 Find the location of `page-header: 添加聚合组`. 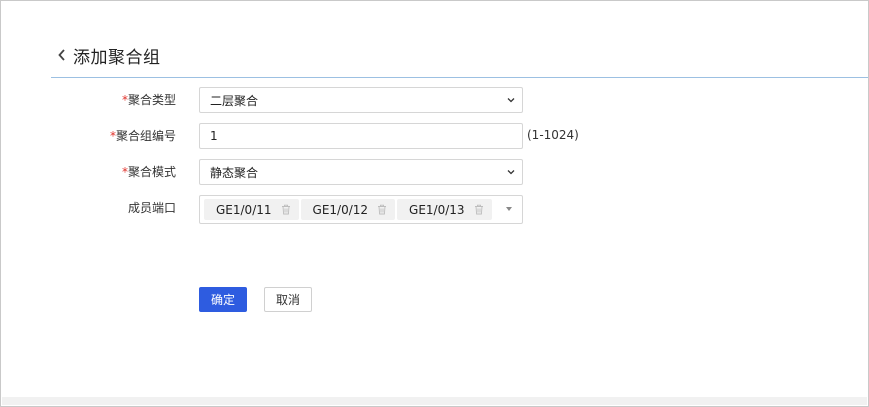

page-header: 添加聚合组 is located at coordinates (107, 55).